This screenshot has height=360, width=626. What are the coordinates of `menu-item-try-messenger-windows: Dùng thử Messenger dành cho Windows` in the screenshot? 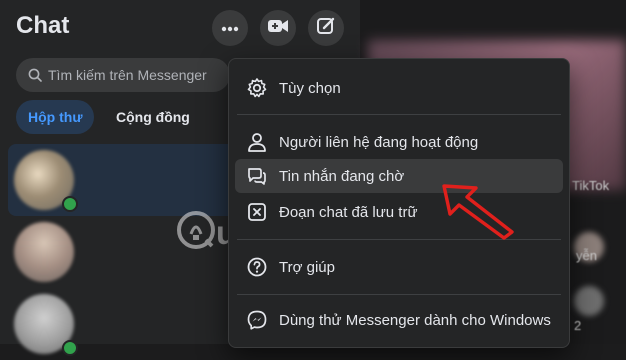 It's located at (399, 320).